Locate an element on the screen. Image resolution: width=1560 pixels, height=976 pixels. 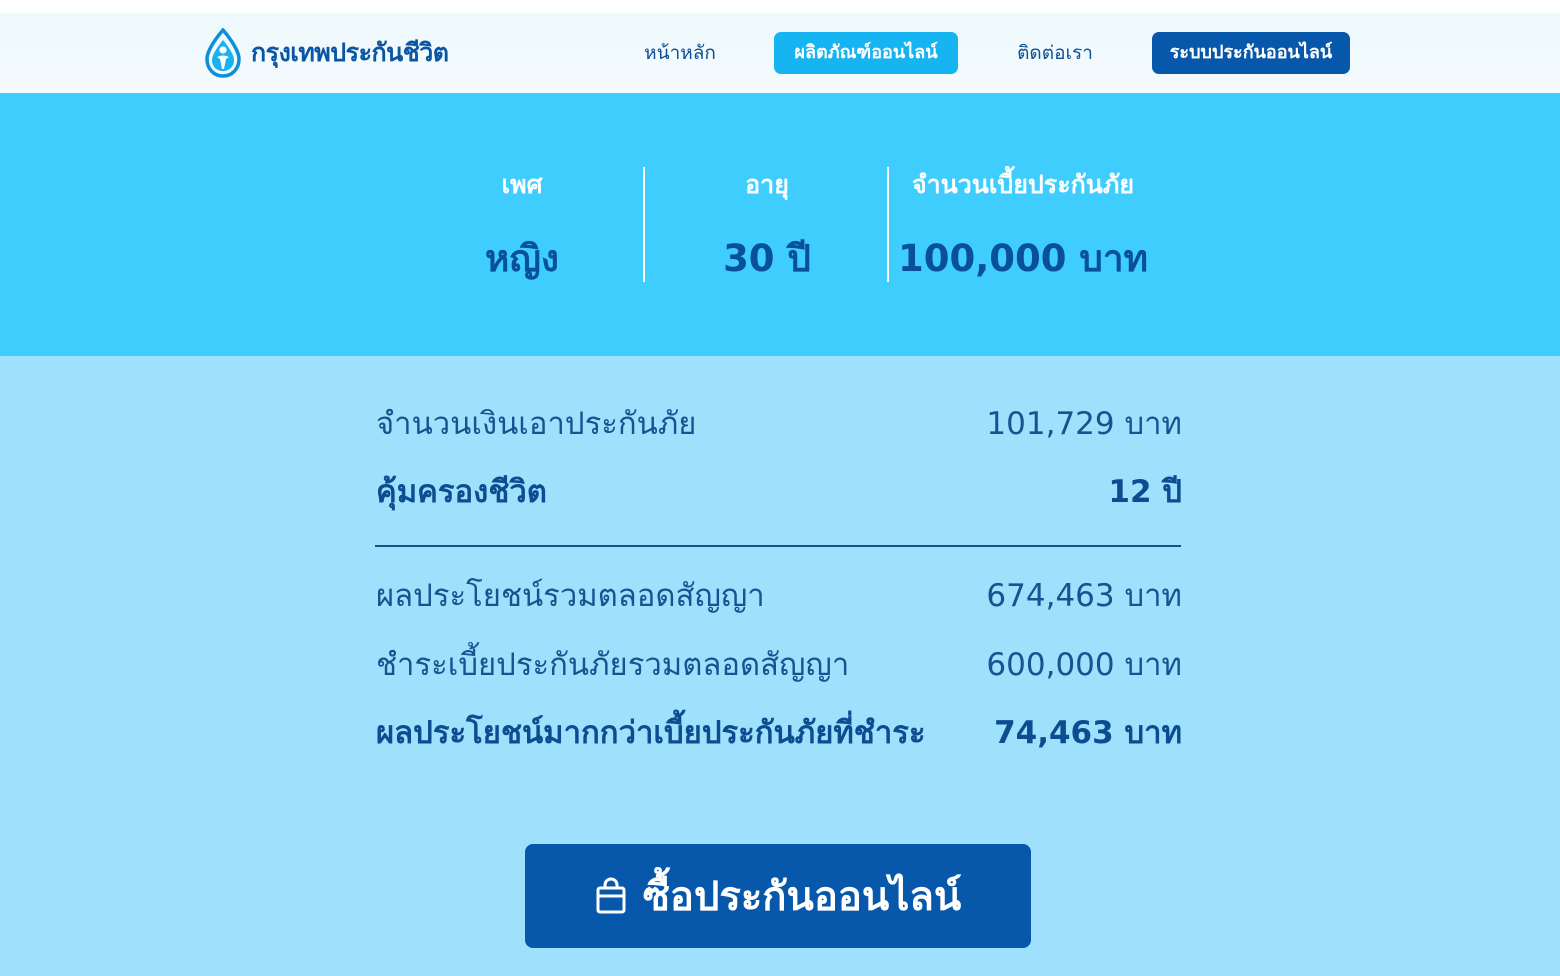
shopping-bag-icon is located at coordinates (611, 895).